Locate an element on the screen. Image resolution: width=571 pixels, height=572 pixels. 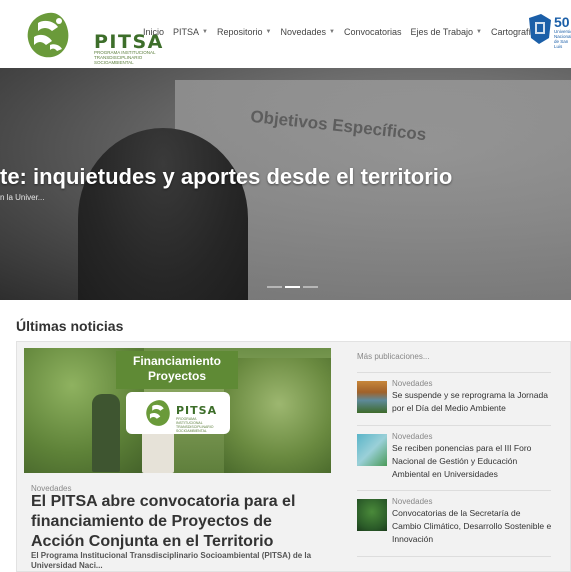
nav-label: Novedades is located at coordinates (303, 32).